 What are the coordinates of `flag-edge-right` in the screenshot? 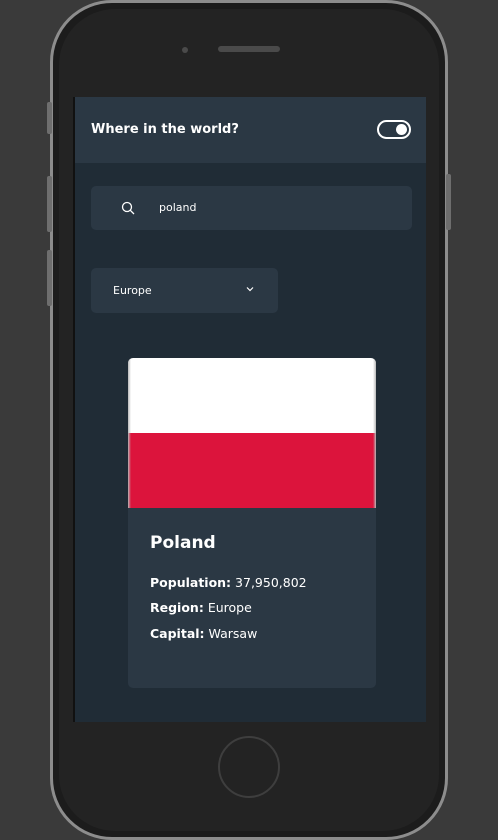 It's located at (374, 433).